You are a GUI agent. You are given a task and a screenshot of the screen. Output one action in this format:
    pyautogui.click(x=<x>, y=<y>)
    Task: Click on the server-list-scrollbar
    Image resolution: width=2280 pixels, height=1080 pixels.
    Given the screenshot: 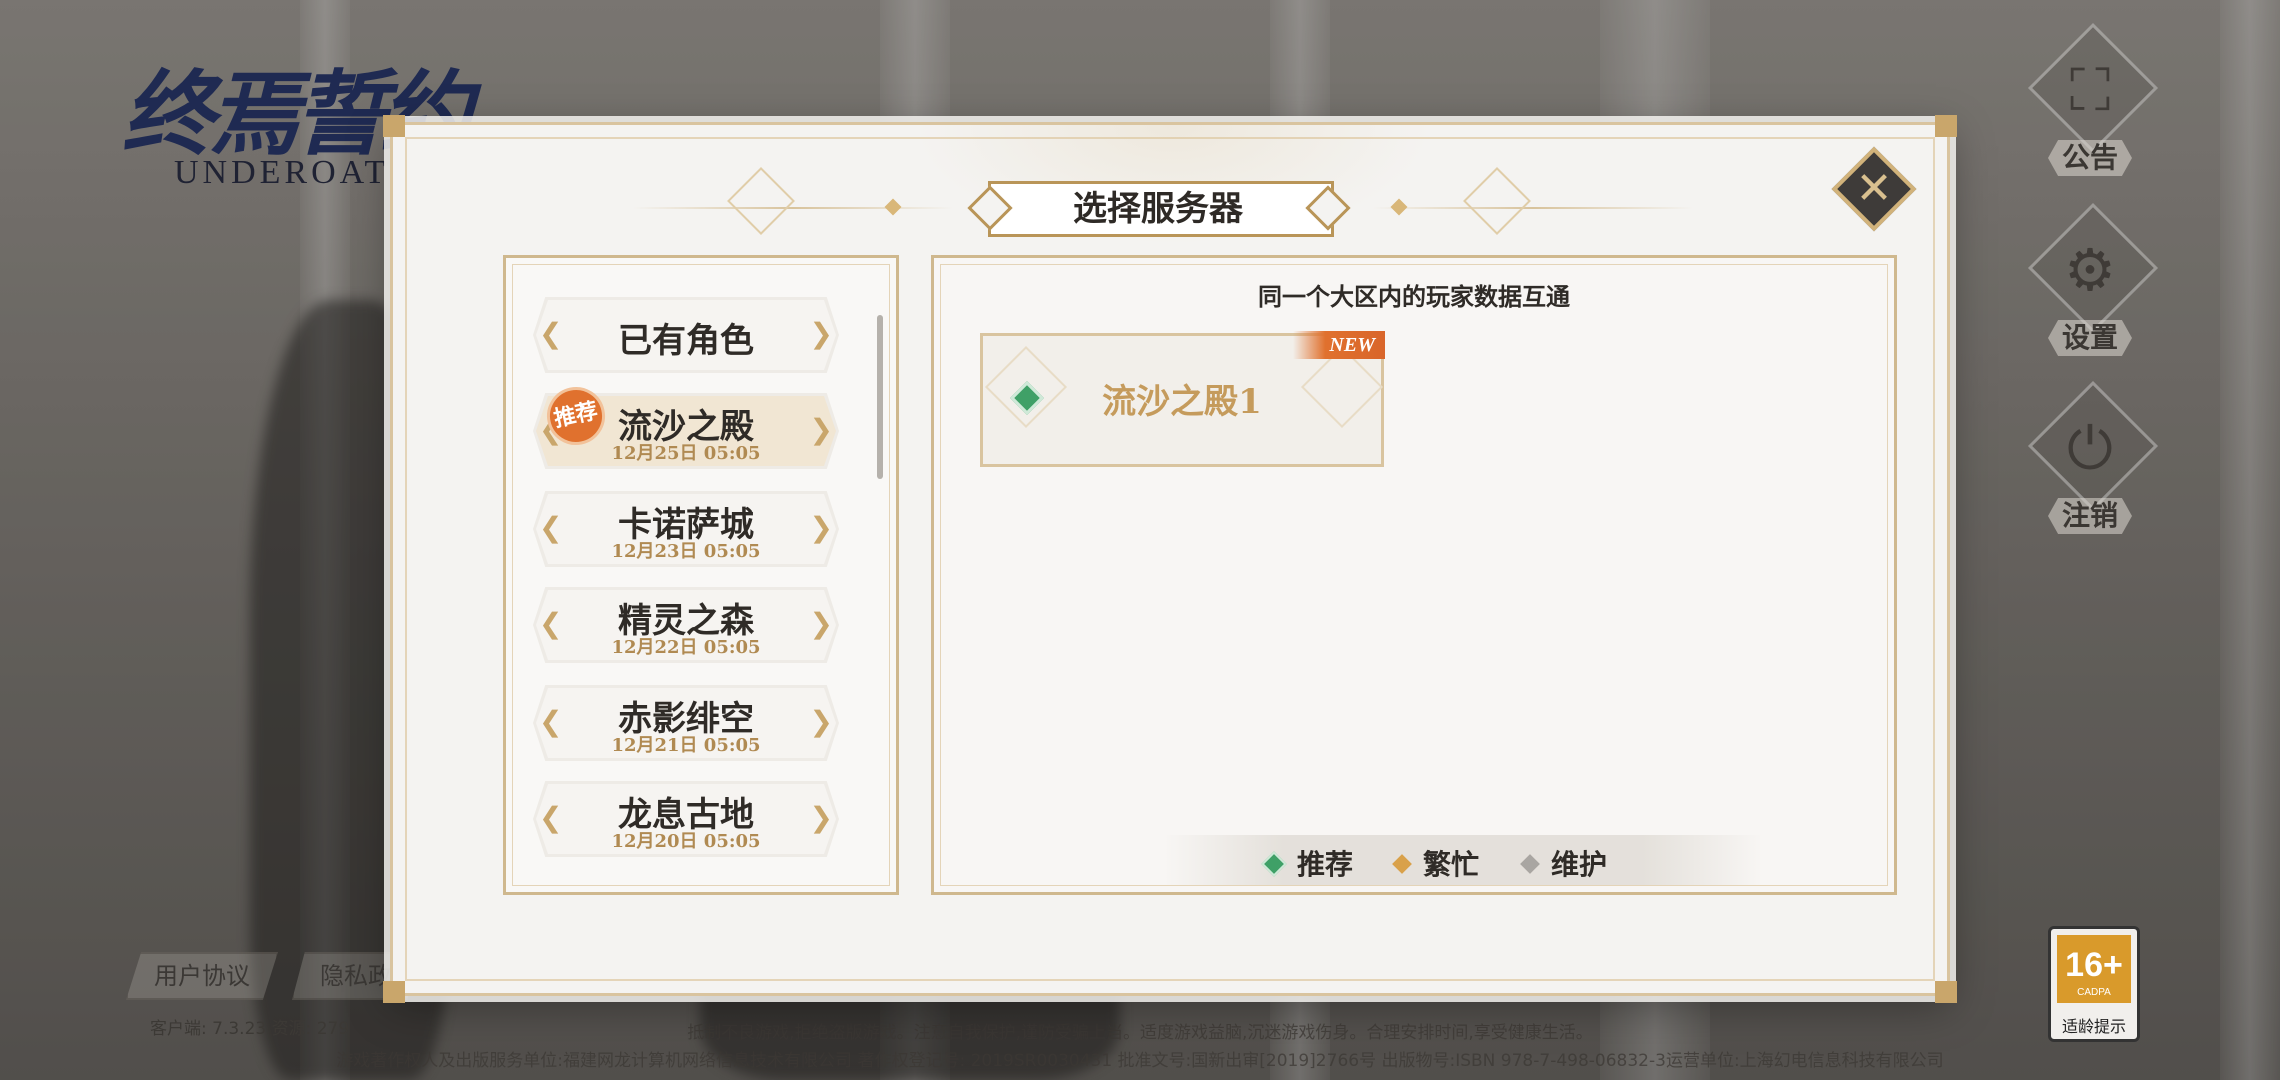 What is the action you would take?
    pyautogui.click(x=880, y=397)
    